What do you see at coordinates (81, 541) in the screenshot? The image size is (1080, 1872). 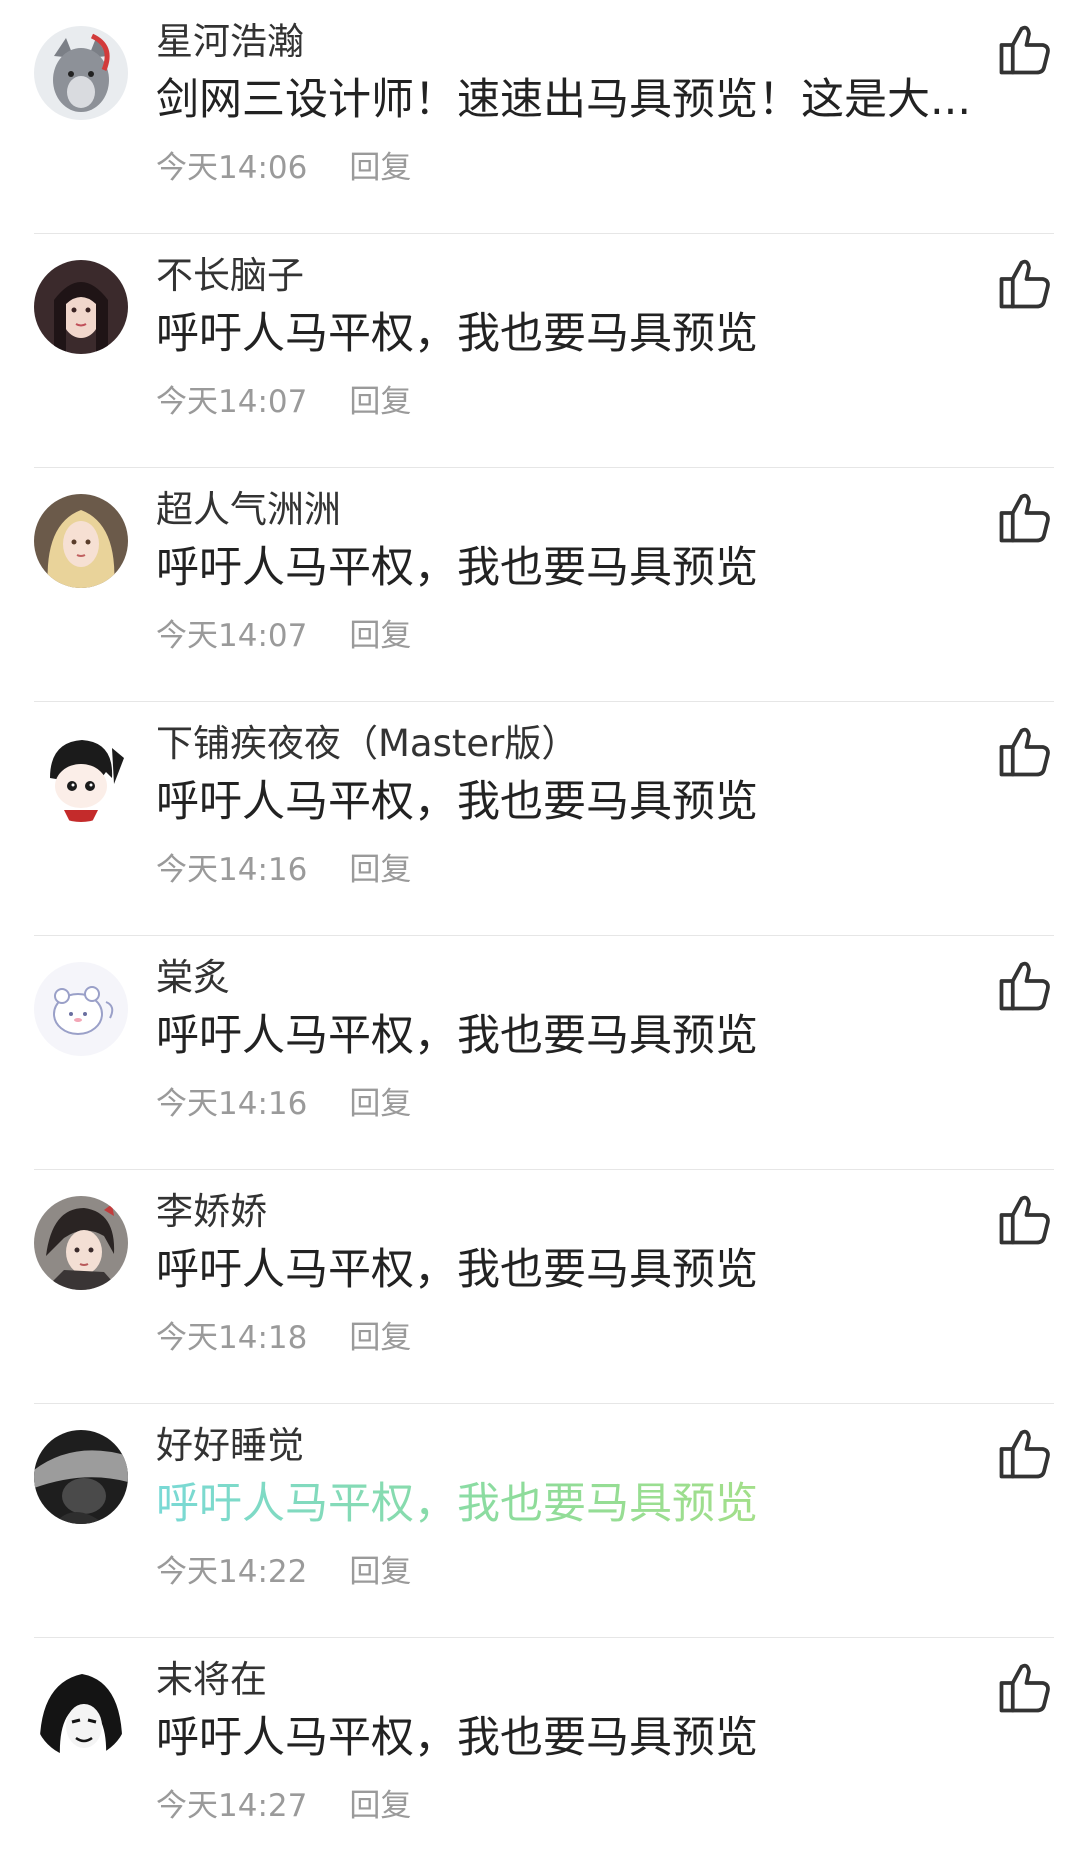 I see `blonde-avatar-icon` at bounding box center [81, 541].